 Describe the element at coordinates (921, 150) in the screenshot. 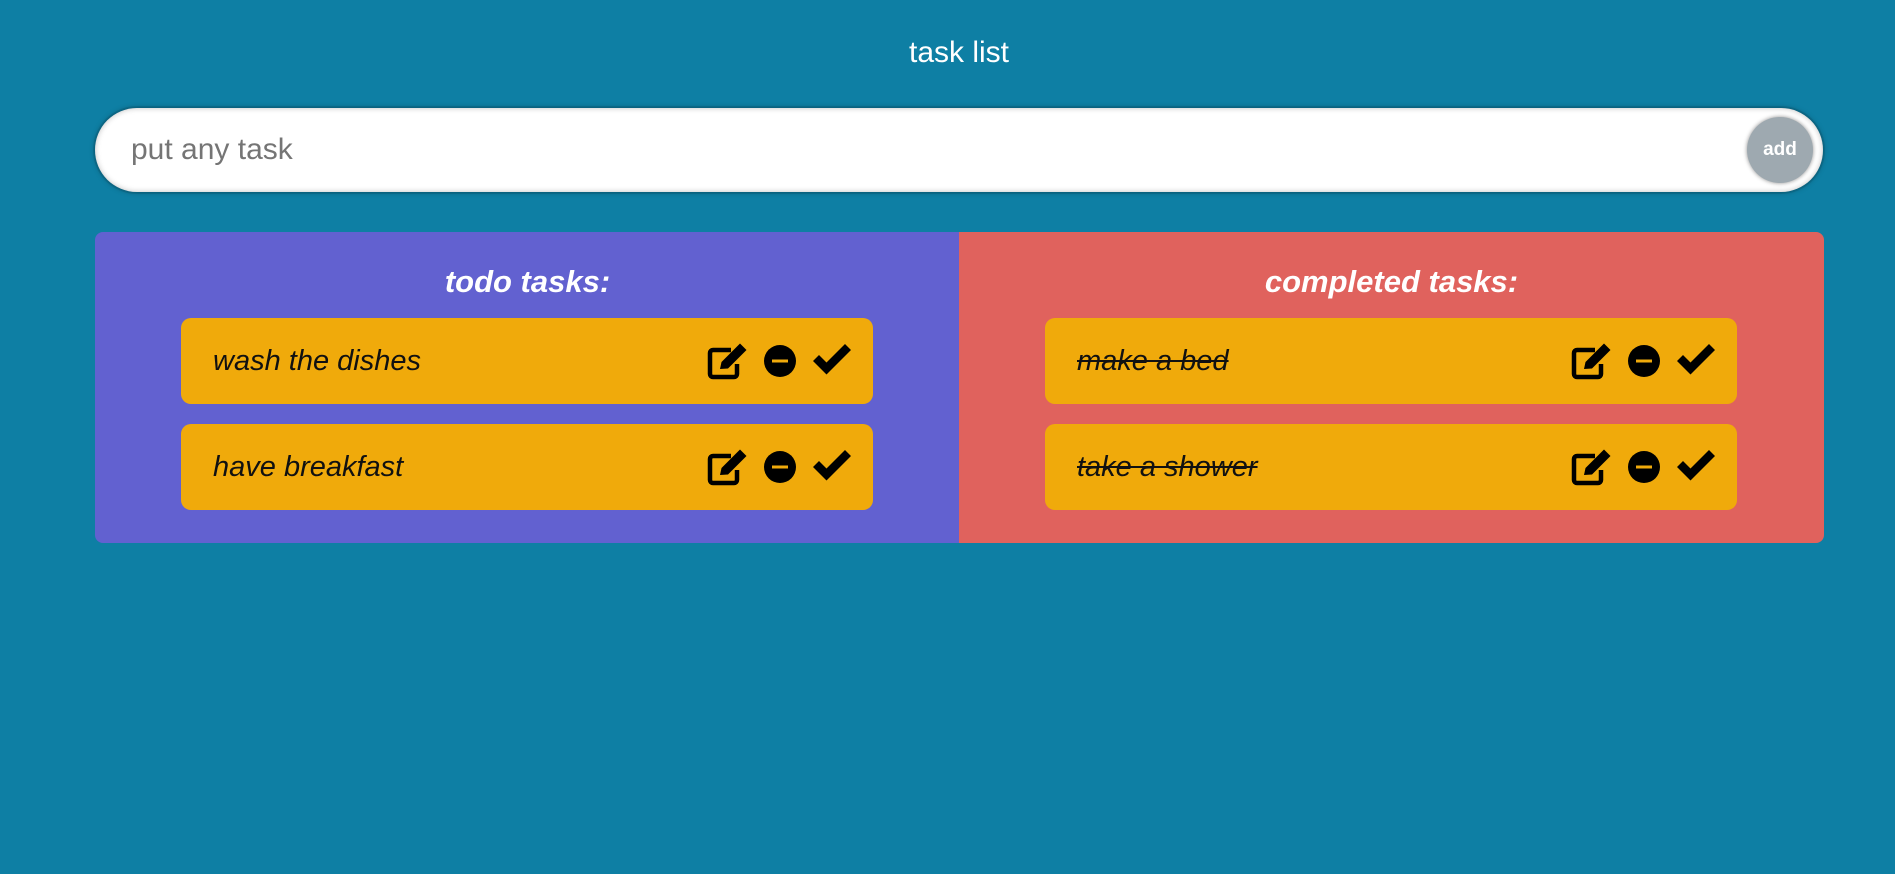

I see `task-input` at that location.